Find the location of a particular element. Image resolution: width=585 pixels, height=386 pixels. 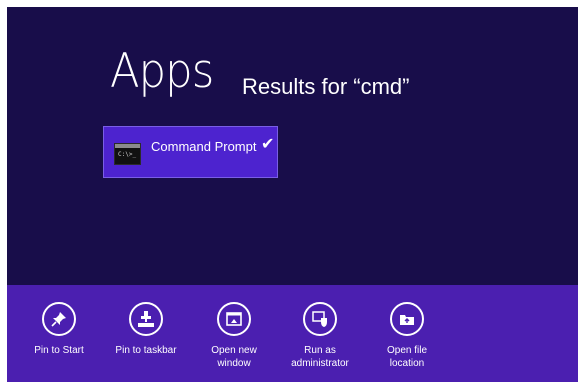

run-as-administrator-button: Run as administrator is located at coordinates (320, 336).